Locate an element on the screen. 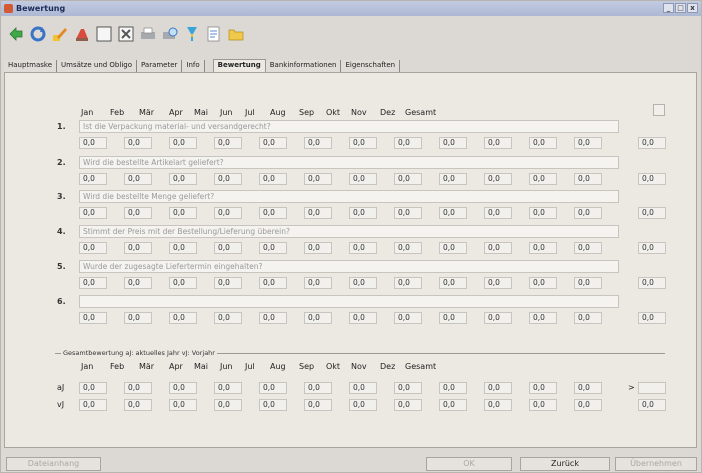  print-preview-icon is located at coordinates (170, 34).